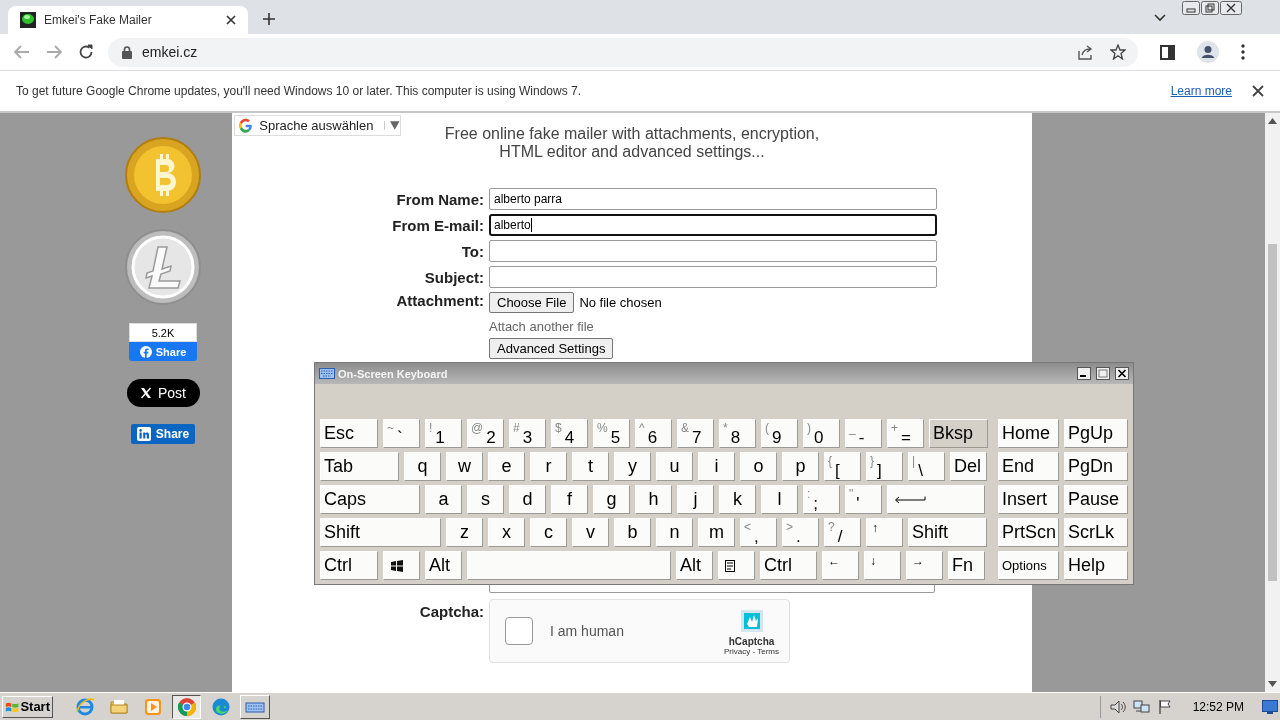 The height and width of the screenshot is (720, 1280). Describe the element at coordinates (905, 433) in the screenshot. I see `keyboard-key: + =` at that location.